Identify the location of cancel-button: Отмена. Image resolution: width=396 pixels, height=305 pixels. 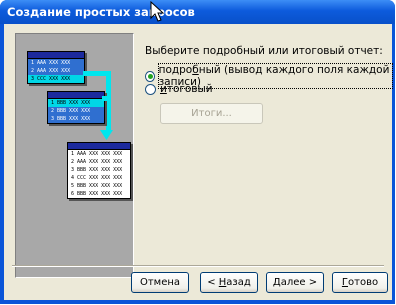
(160, 282).